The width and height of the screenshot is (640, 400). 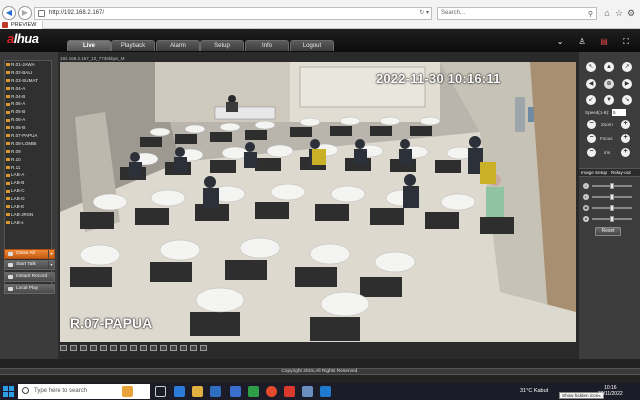 I want to click on record-icon, so click(x=183, y=348).